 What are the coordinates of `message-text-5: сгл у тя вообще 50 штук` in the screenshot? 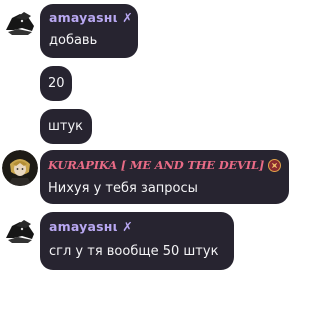 It's located at (134, 251).